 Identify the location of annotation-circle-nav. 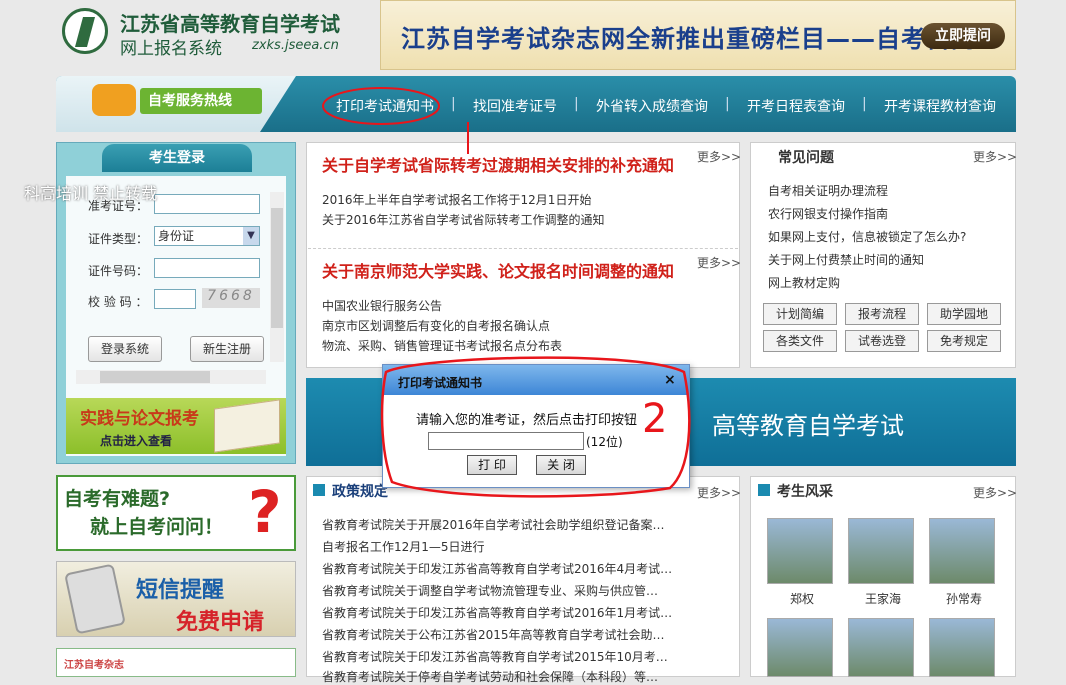
(381, 106).